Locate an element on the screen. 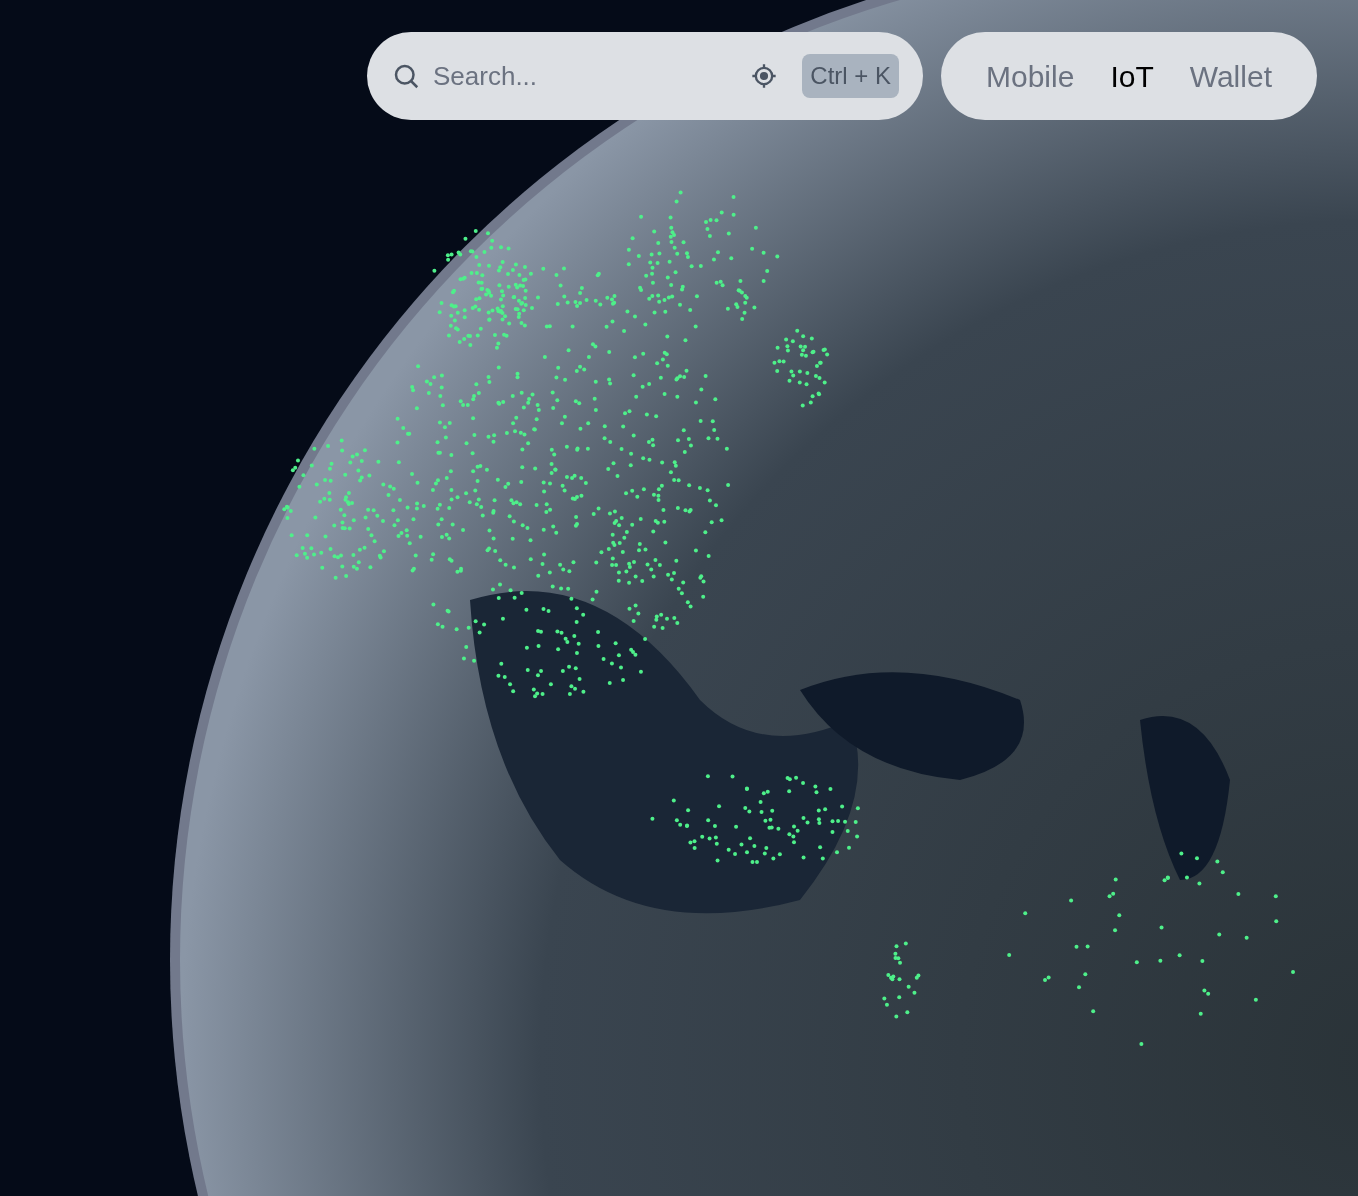  shortcut-key: Ctrl + K is located at coordinates (850, 76).